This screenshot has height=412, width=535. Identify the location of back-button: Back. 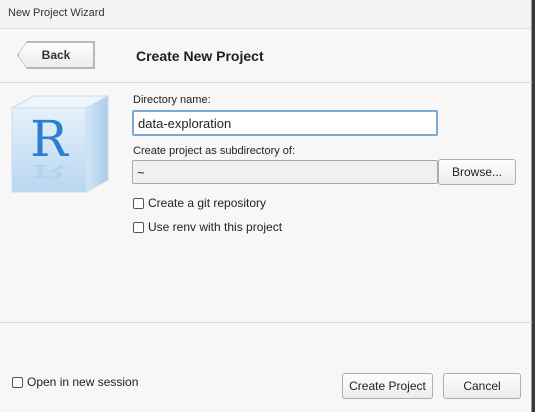
(56, 55).